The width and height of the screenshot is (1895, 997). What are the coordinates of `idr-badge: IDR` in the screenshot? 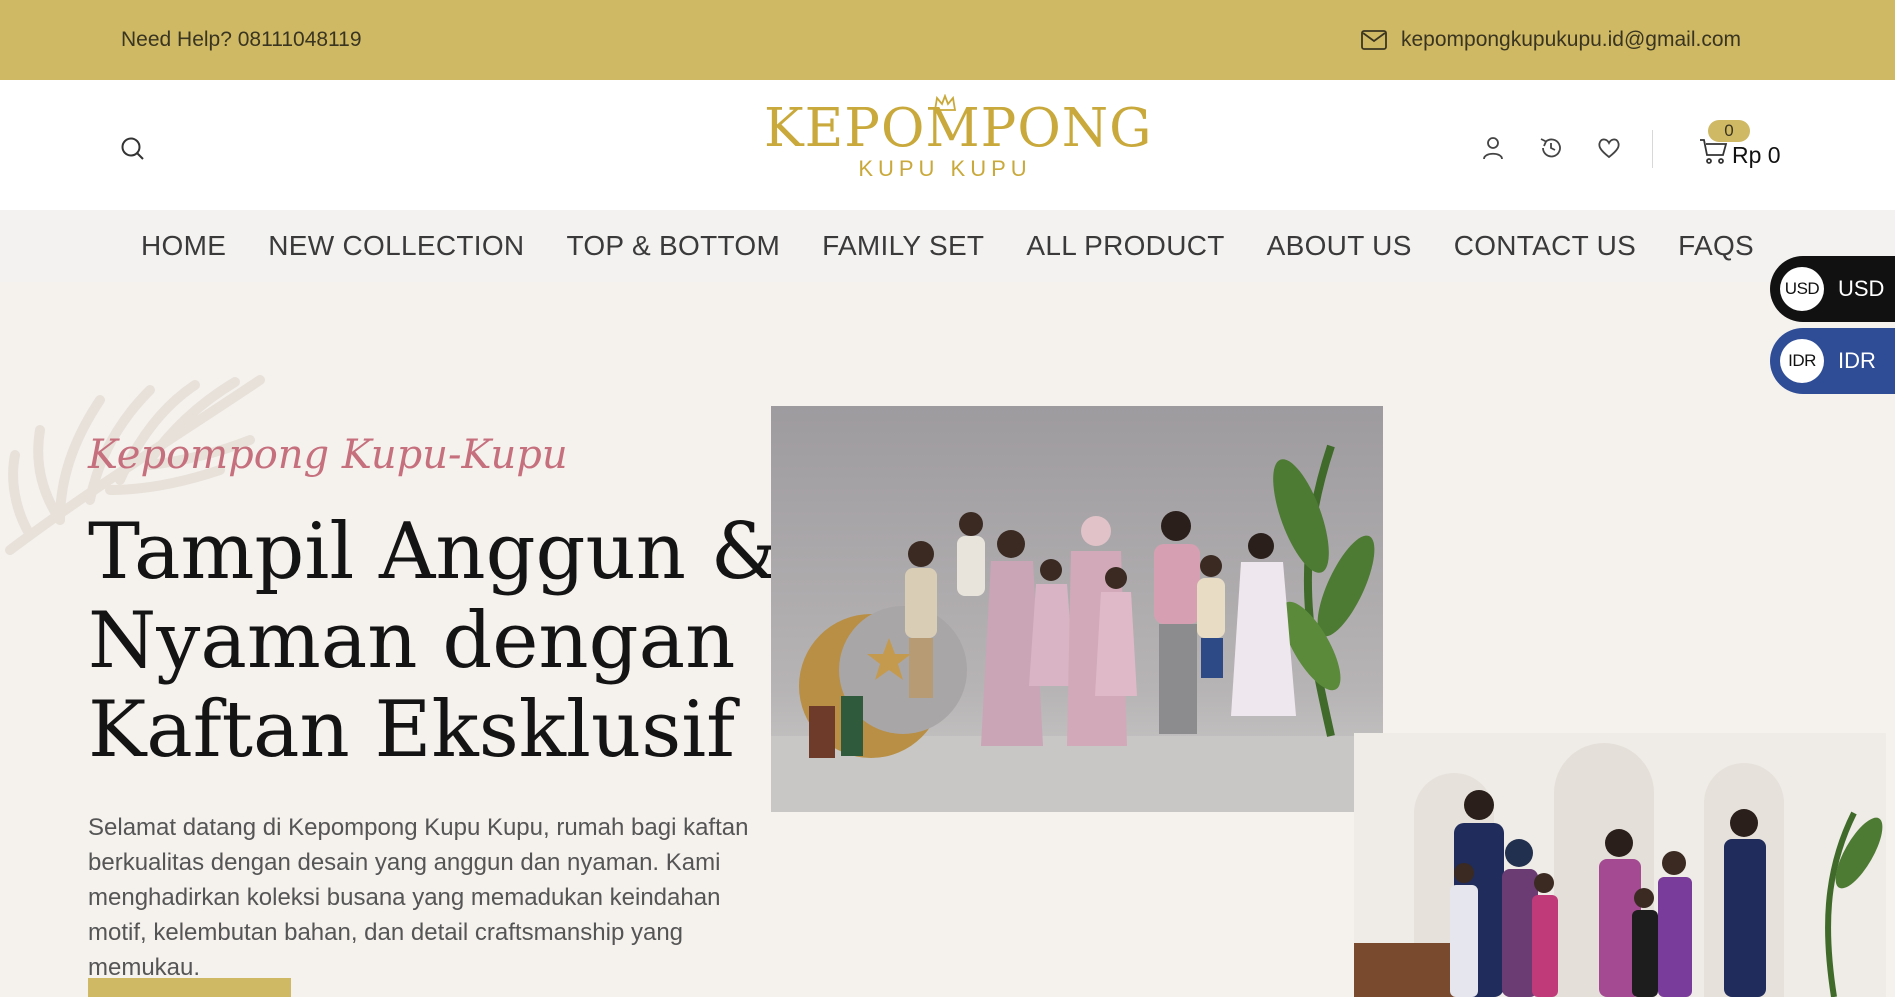 It's located at (1802, 361).